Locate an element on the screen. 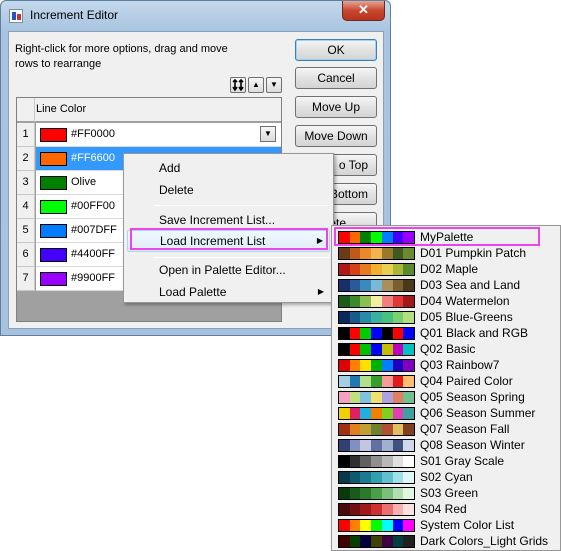 The image size is (561, 551). row-number: 2 is located at coordinates (26, 159).